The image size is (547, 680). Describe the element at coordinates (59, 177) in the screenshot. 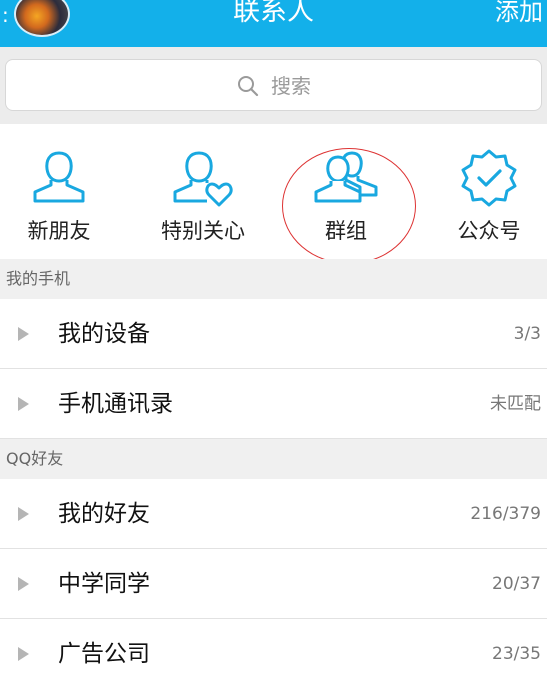

I see `new-friend-icon` at that location.